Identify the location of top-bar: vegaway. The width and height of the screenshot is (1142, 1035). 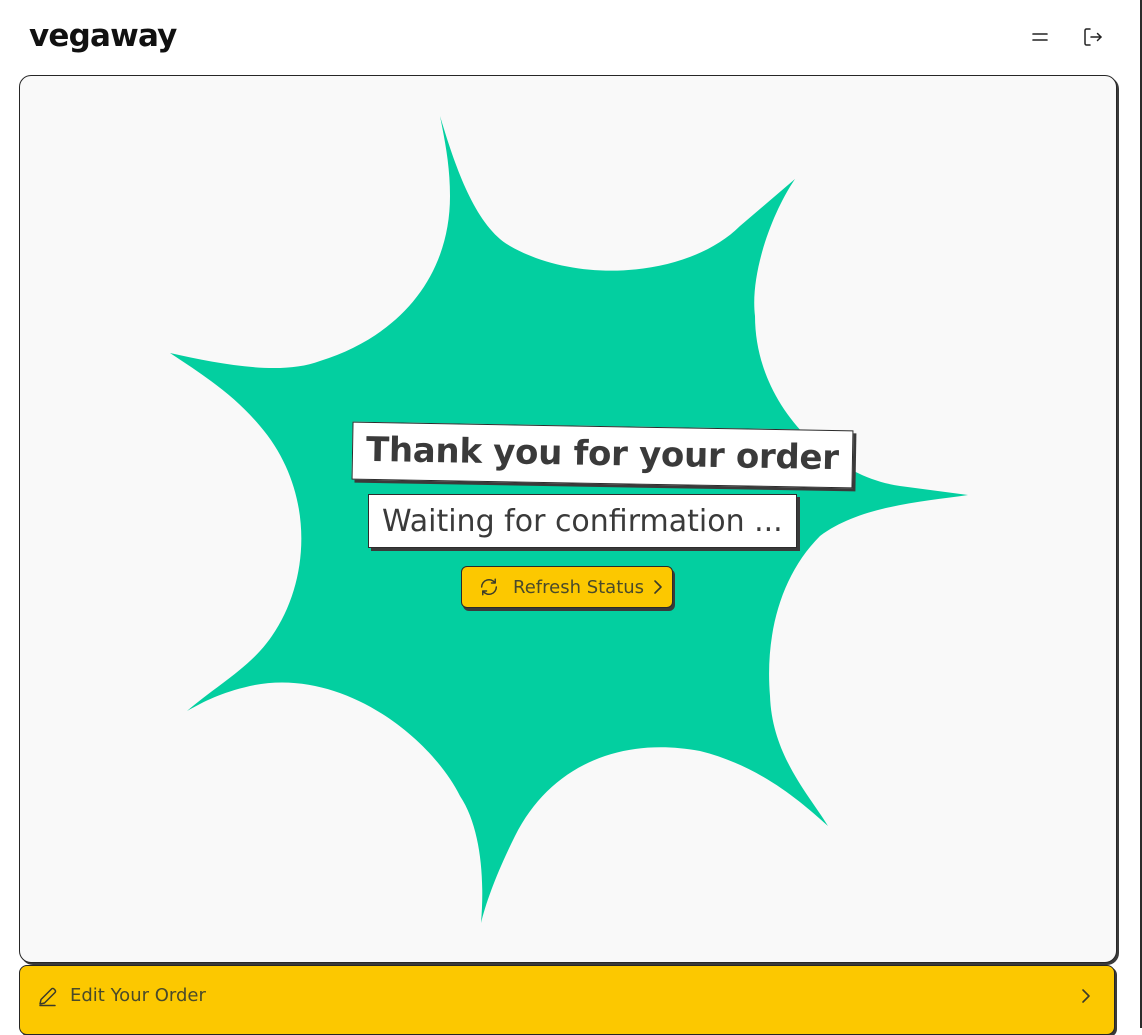
(569, 37).